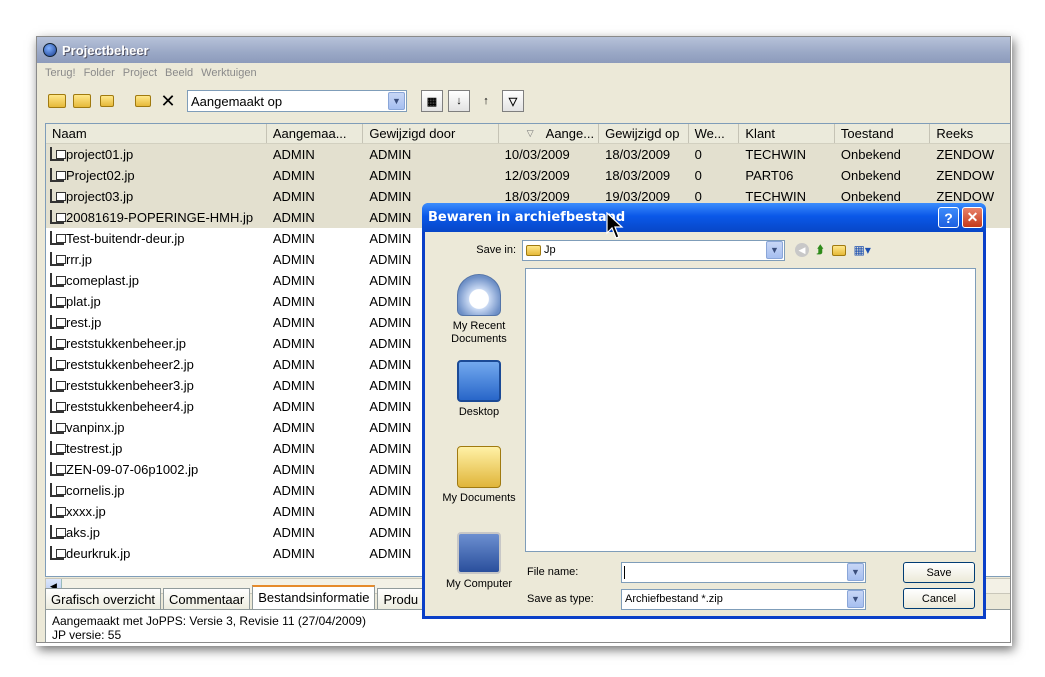  What do you see at coordinates (965, 154) in the screenshot?
I see `cell-text: ZENDOW` at bounding box center [965, 154].